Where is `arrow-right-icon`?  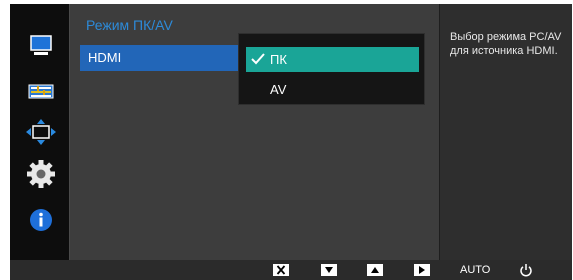
arrow-right-icon is located at coordinates (422, 270).